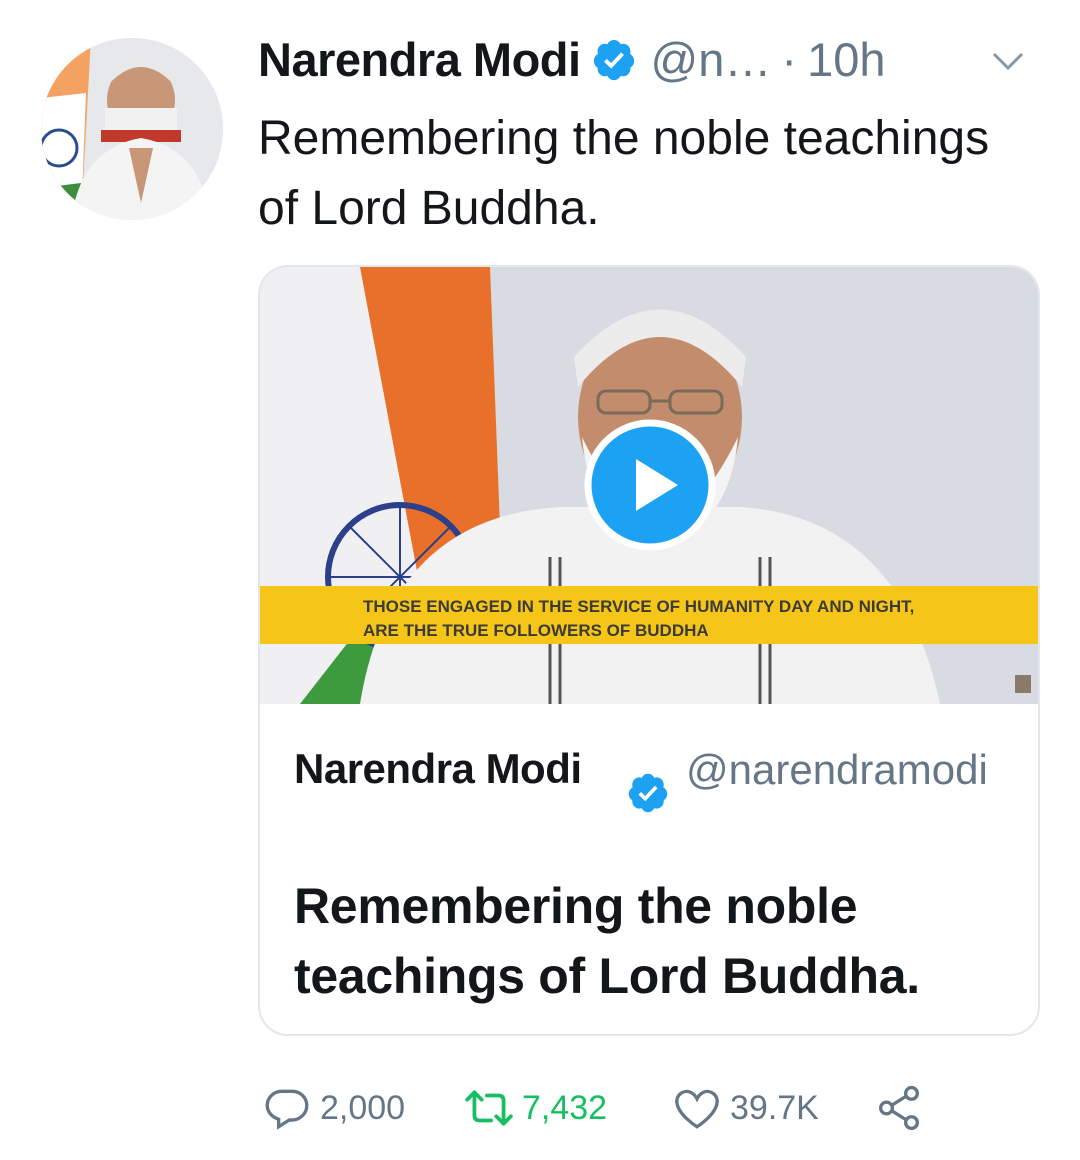  I want to click on retweet-count: 7,432, so click(565, 1107).